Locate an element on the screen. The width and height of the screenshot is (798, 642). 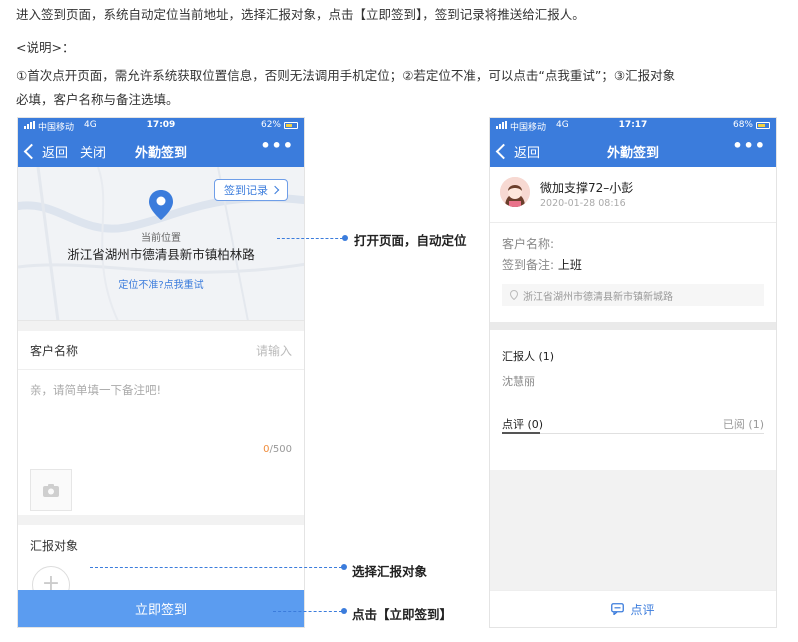
empty-area is located at coordinates (633, 530).